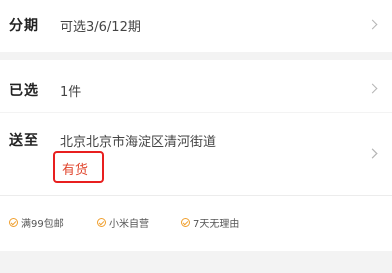 The height and width of the screenshot is (273, 392). I want to click on selected-value: 1件, so click(71, 92).